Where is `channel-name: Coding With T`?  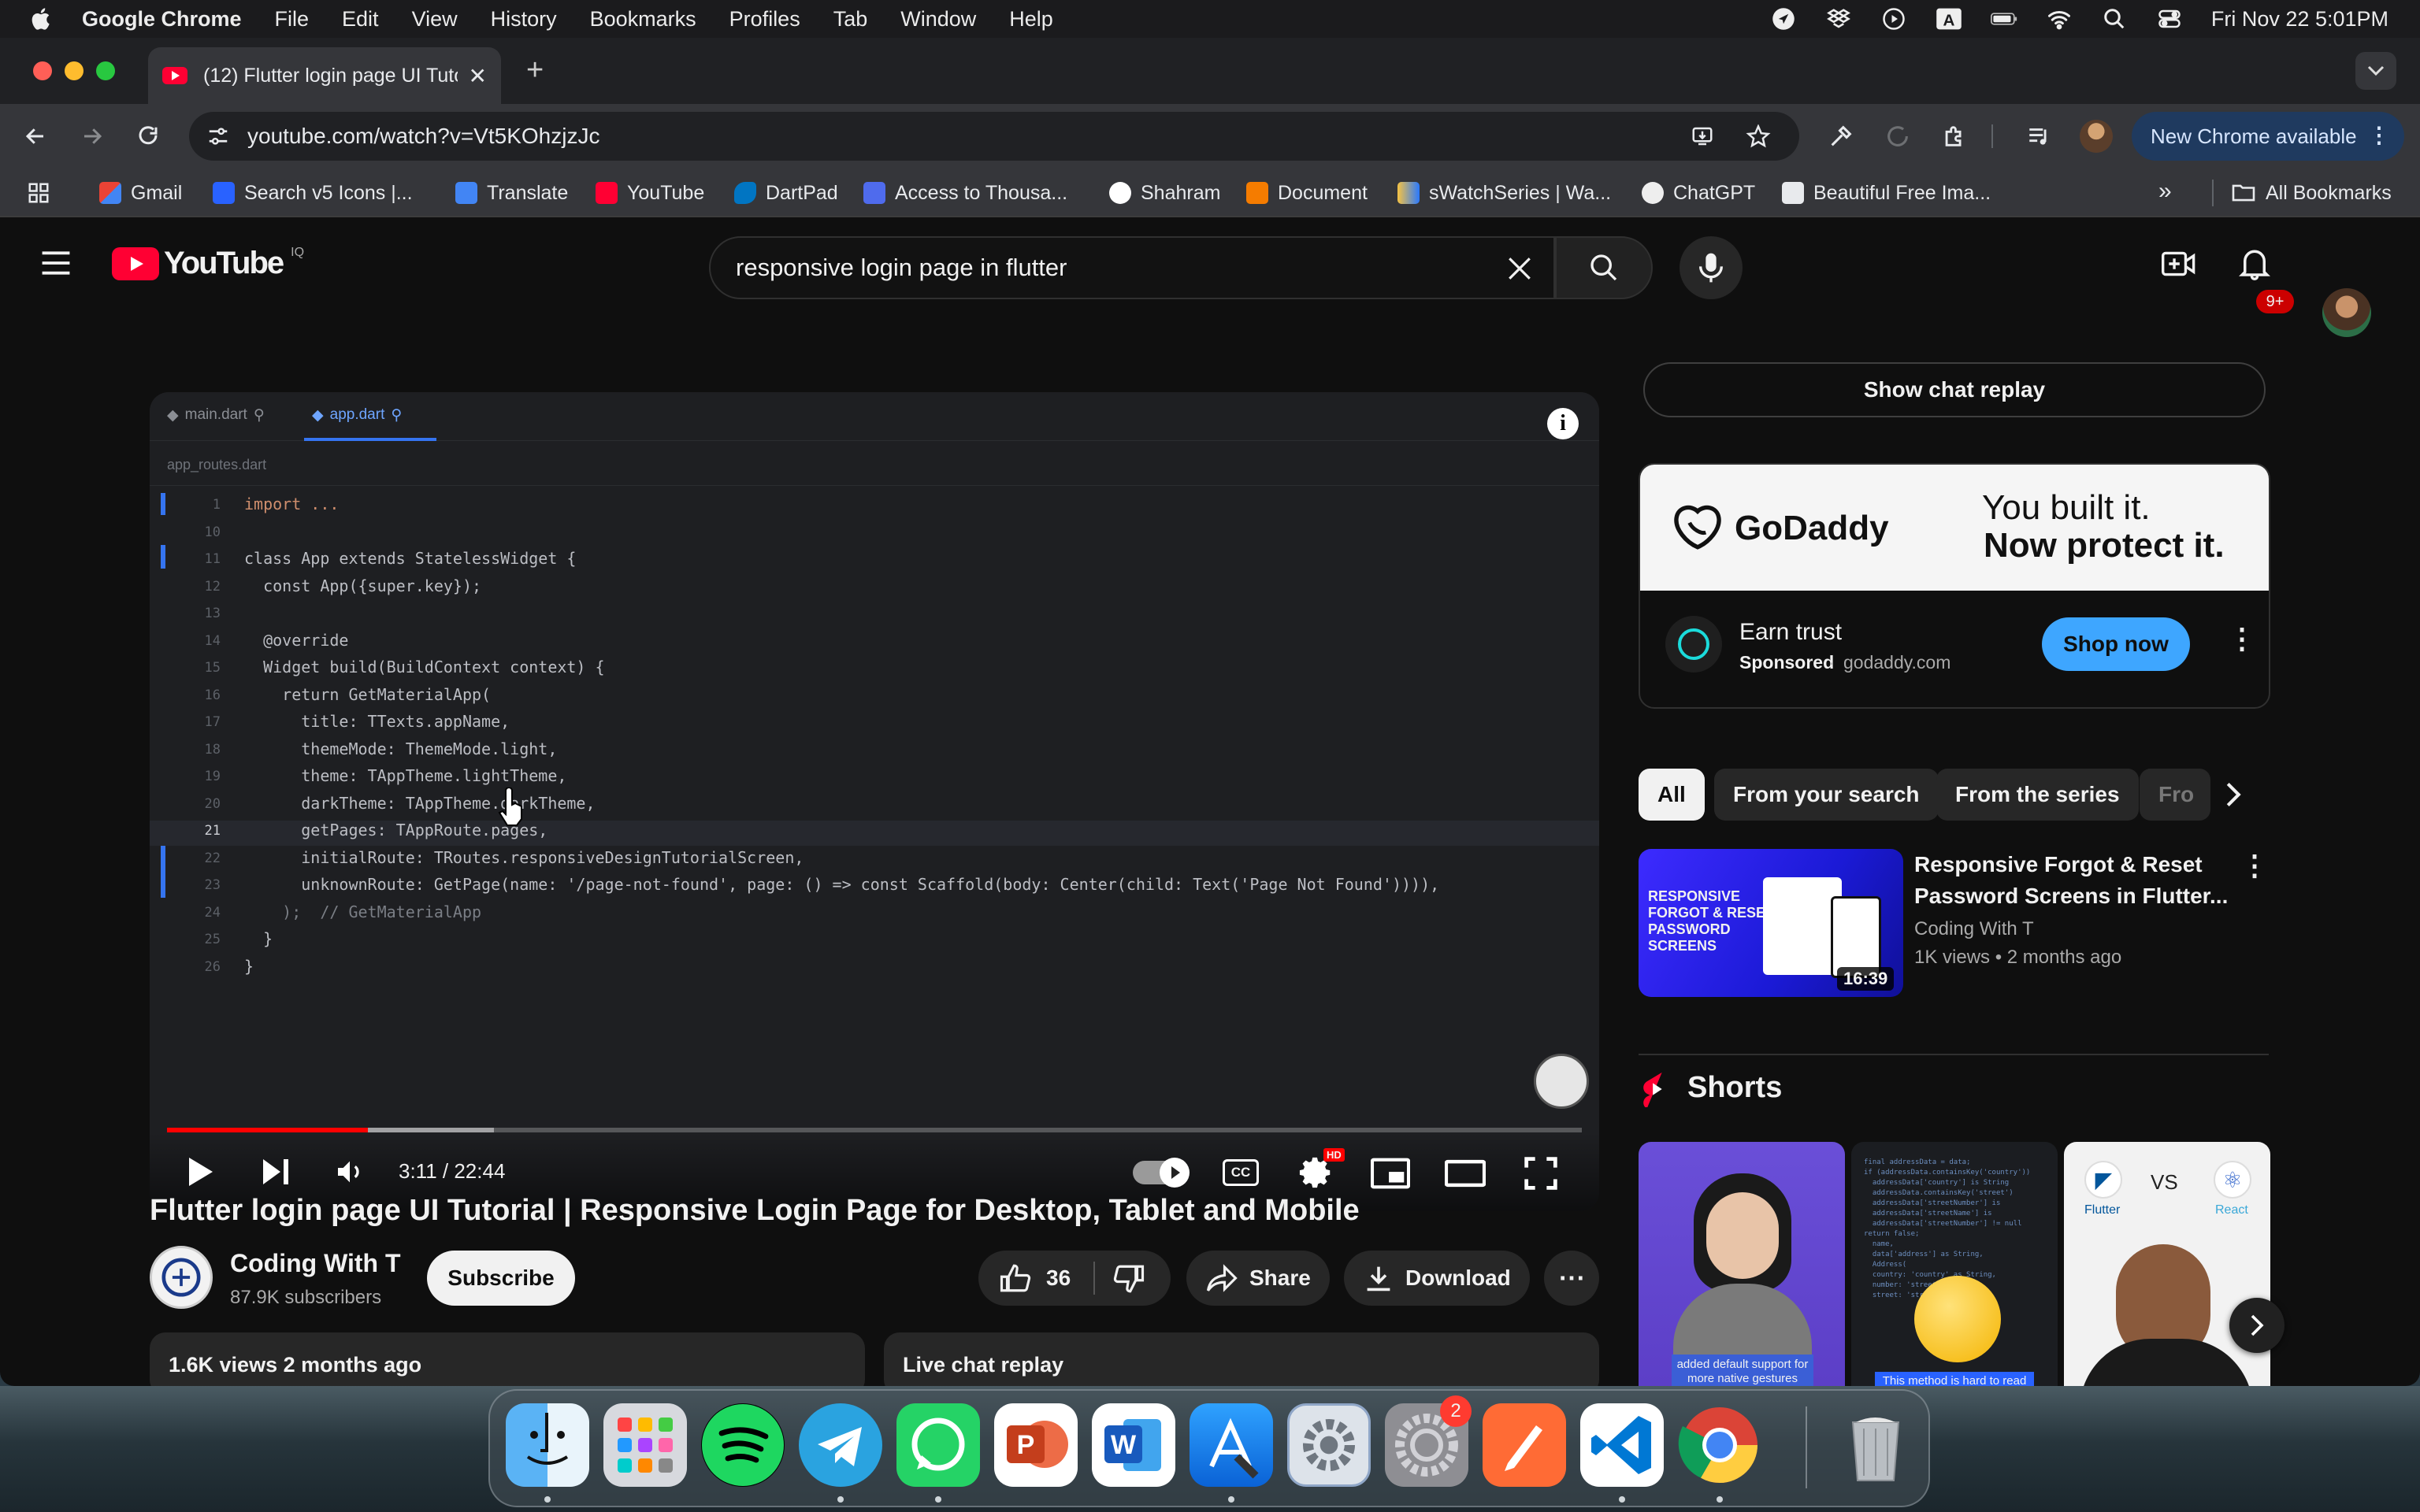 channel-name: Coding With T is located at coordinates (315, 1263).